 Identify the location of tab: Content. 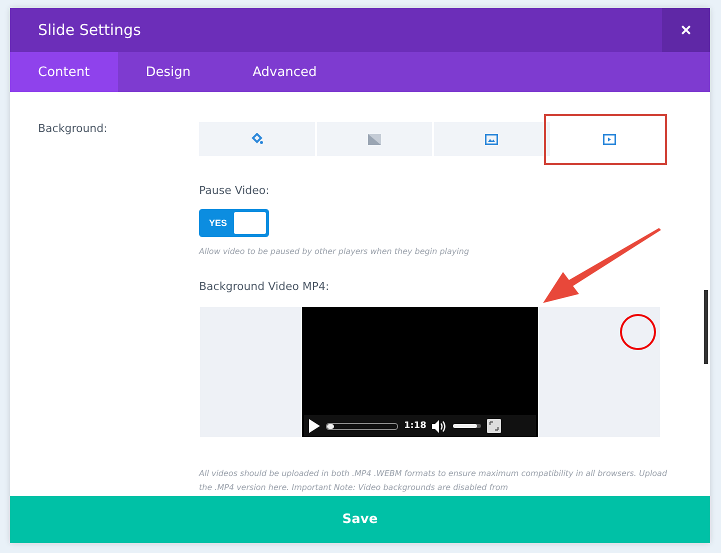
(64, 72).